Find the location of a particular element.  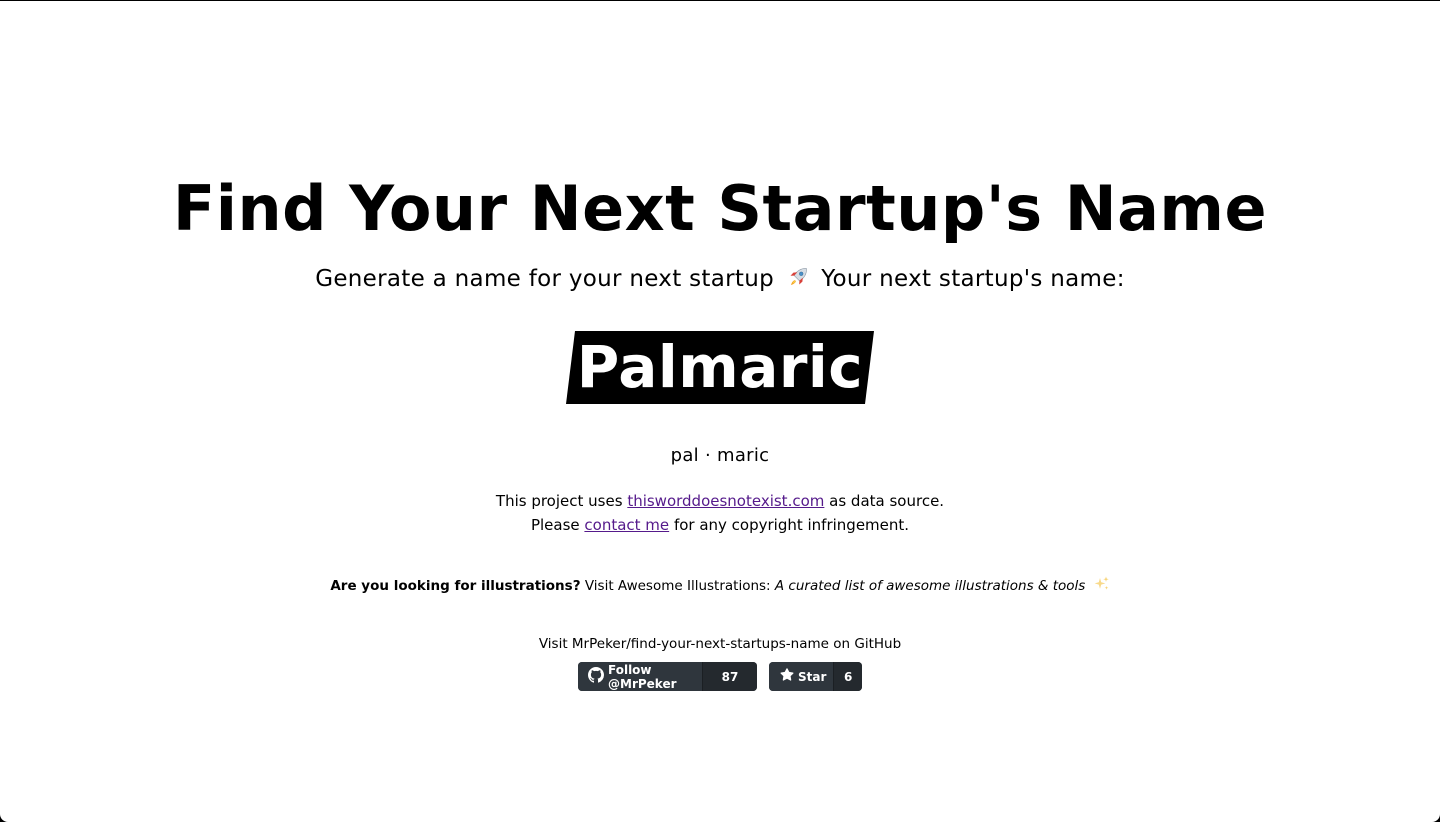

page-title: Find Your Next Startup's Name is located at coordinates (720, 208).